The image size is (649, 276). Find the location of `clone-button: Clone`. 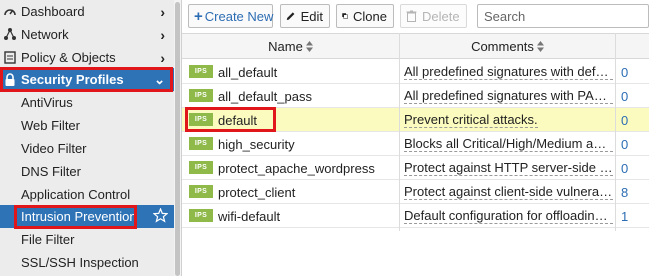

clone-button: Clone is located at coordinates (365, 16).